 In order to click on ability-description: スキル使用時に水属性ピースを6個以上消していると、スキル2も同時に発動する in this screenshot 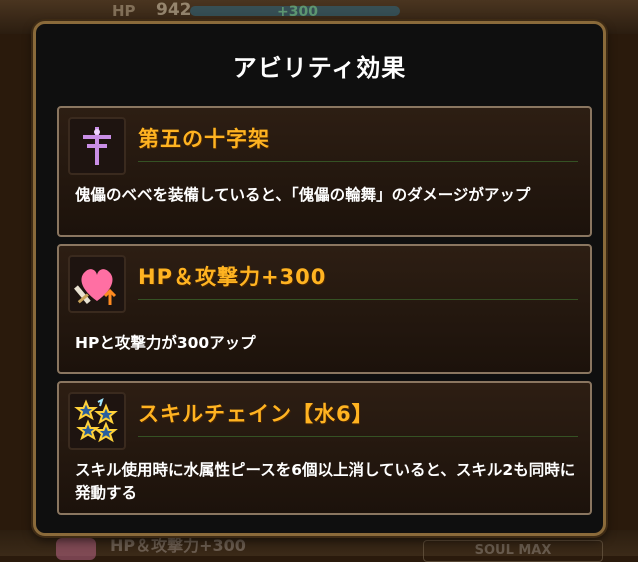, I will do `click(325, 481)`.